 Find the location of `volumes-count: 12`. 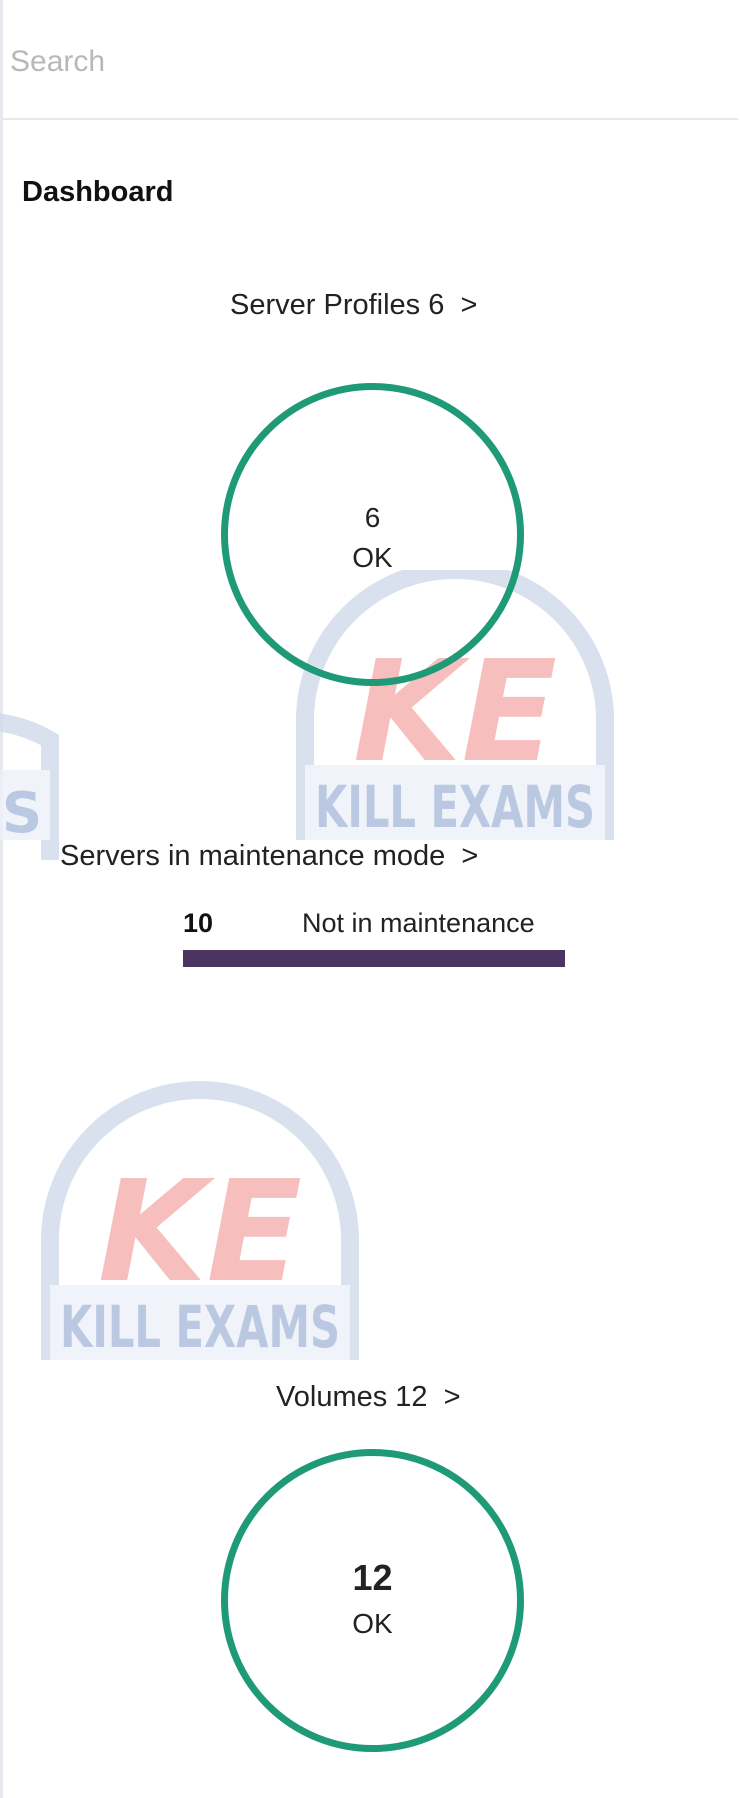

volumes-count: 12 is located at coordinates (411, 1397).